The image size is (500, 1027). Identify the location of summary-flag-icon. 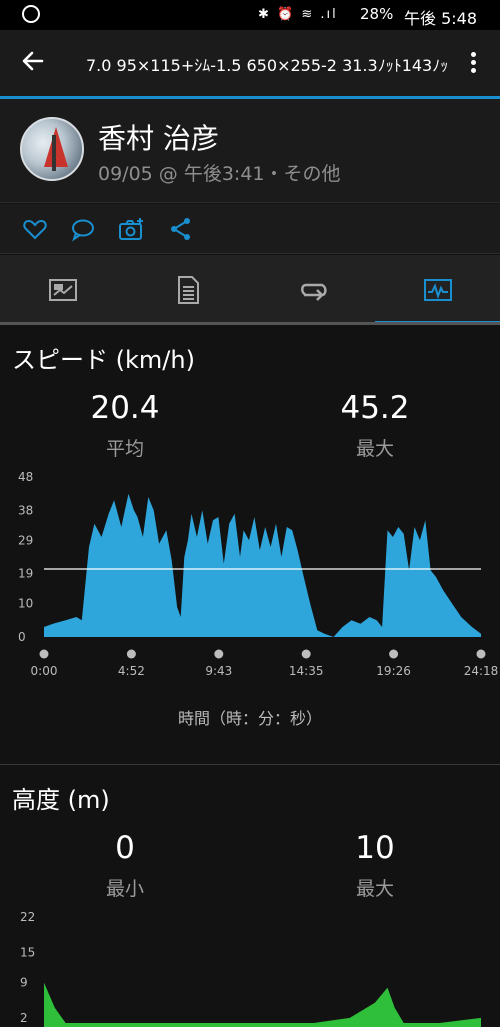
(63, 290).